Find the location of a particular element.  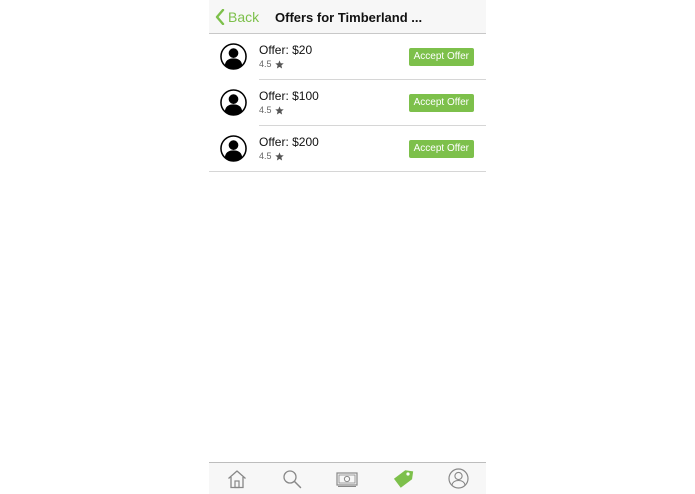

tab-offers is located at coordinates (403, 479).